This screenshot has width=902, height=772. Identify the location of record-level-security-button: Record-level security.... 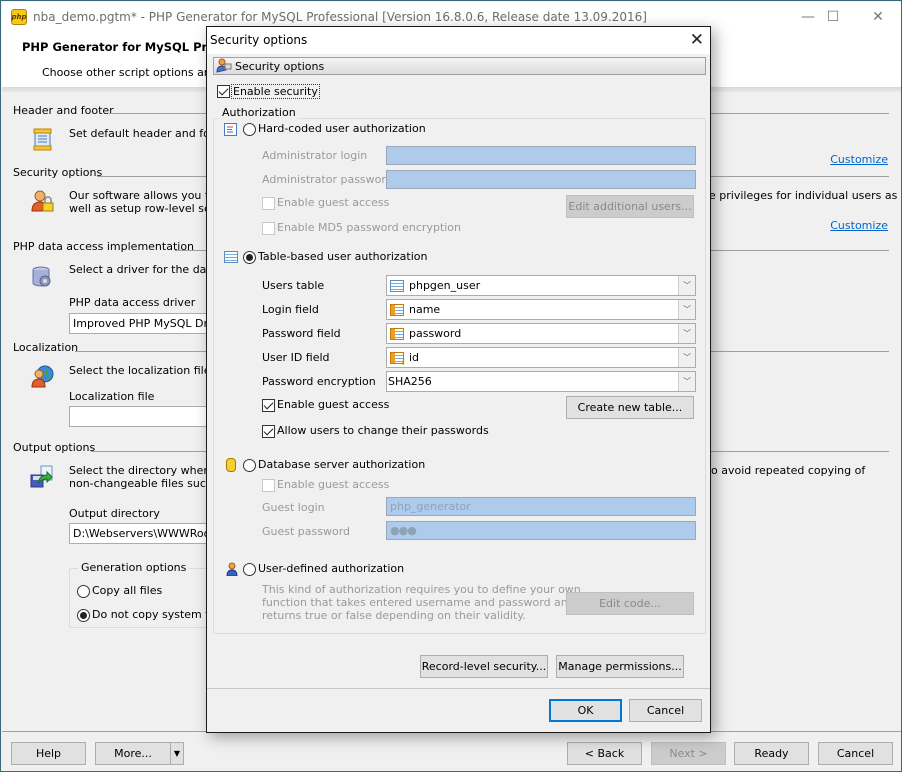
(484, 666).